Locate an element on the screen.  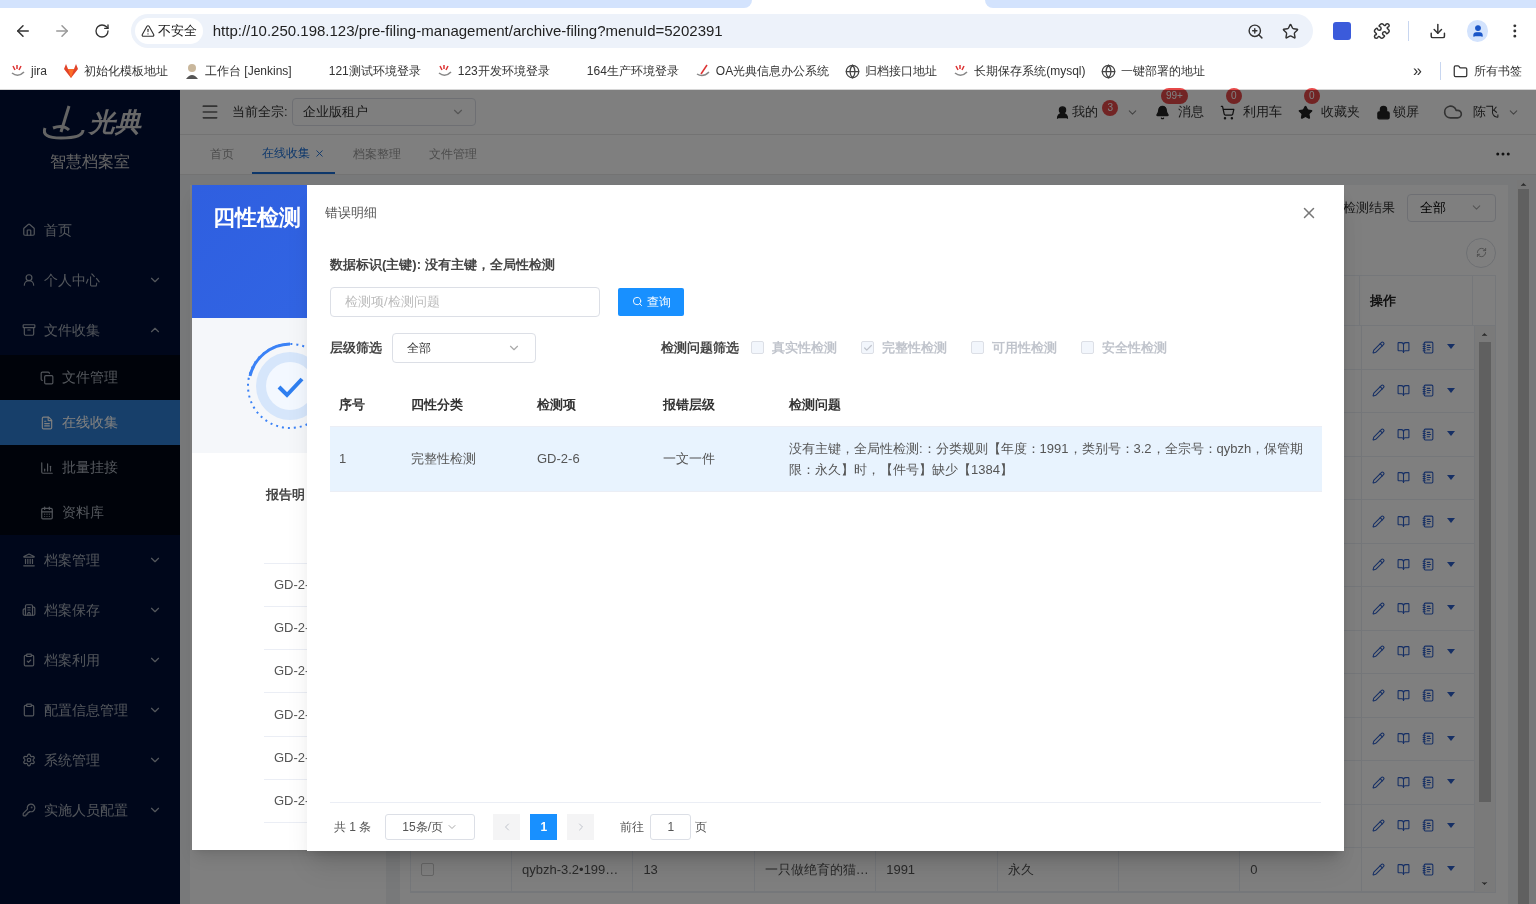
bookmarks-overflow: » is located at coordinates (1417, 71).